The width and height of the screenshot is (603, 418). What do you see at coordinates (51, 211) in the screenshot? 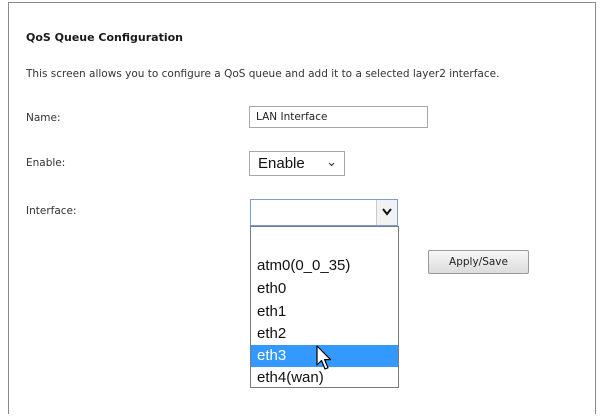
I see `interface-label: Interface:` at bounding box center [51, 211].